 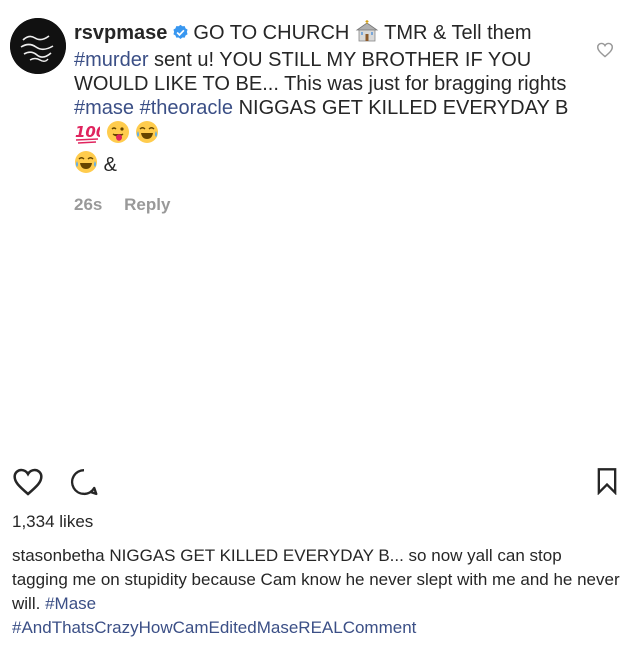 What do you see at coordinates (605, 52) in the screenshot?
I see `comment-heart-icon` at bounding box center [605, 52].